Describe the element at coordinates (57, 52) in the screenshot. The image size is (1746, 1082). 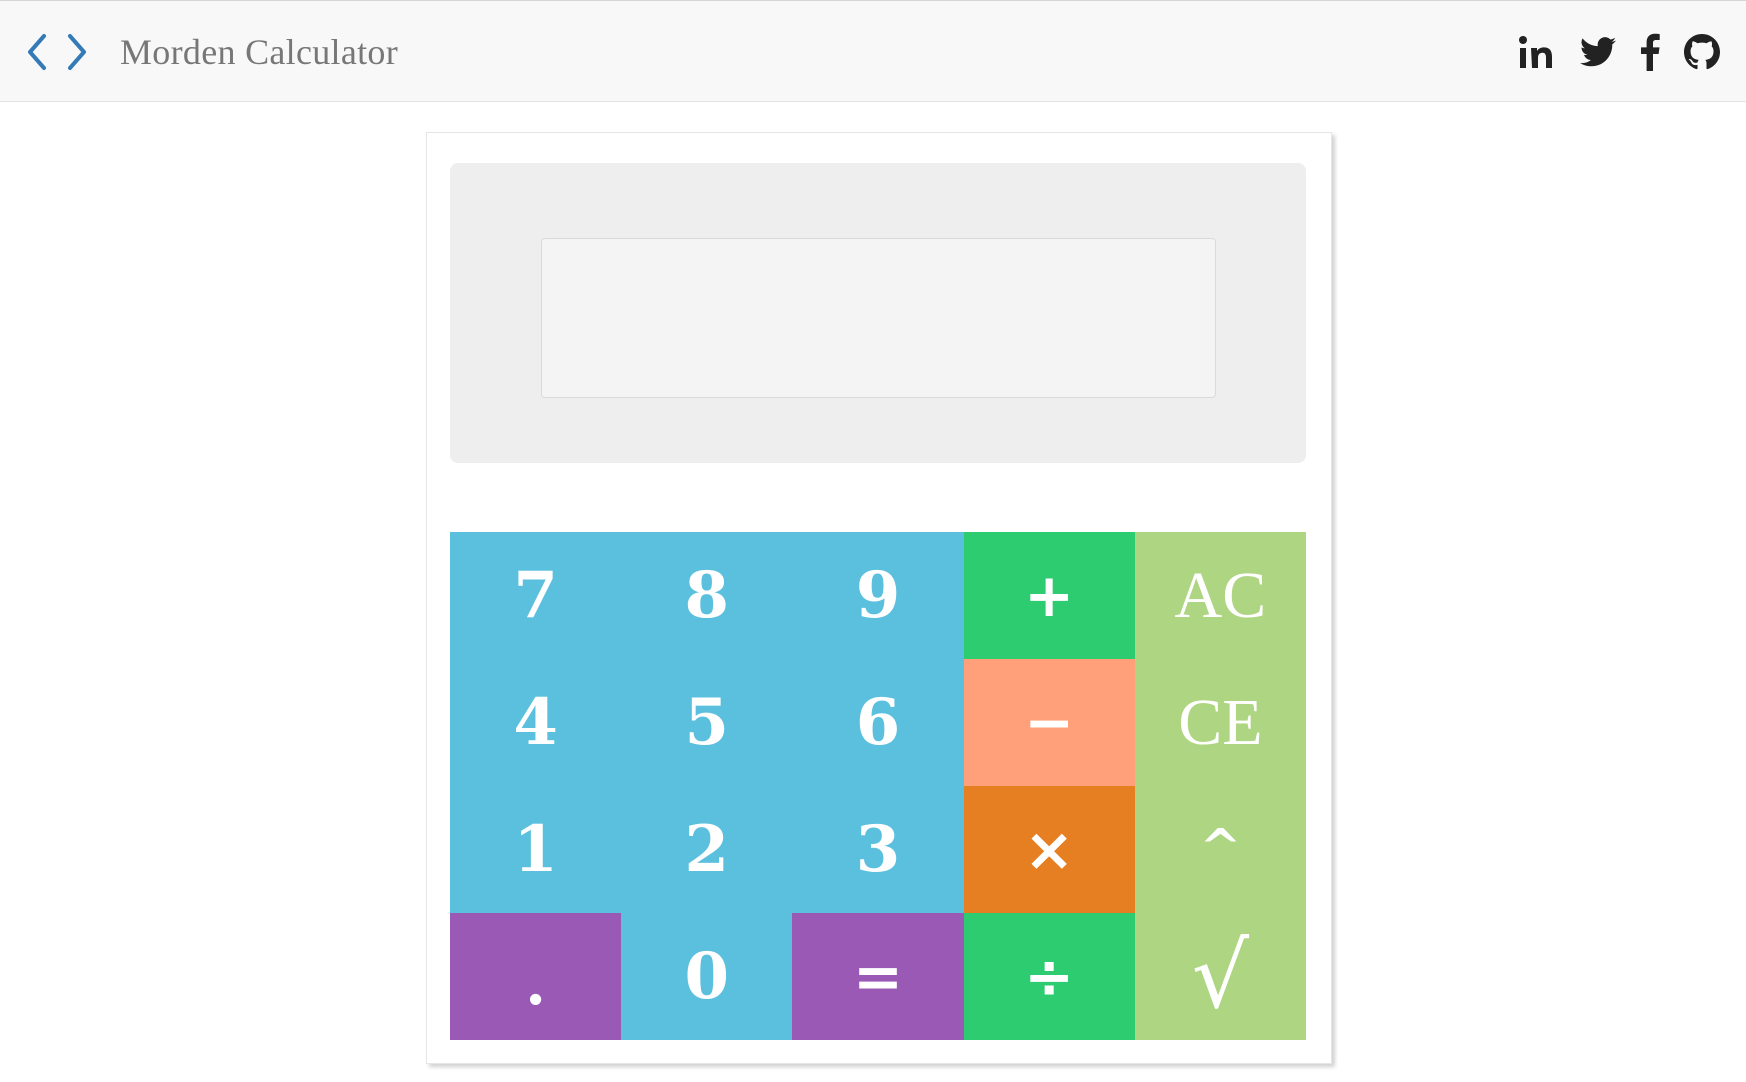
I see `code-brackets-icon` at that location.